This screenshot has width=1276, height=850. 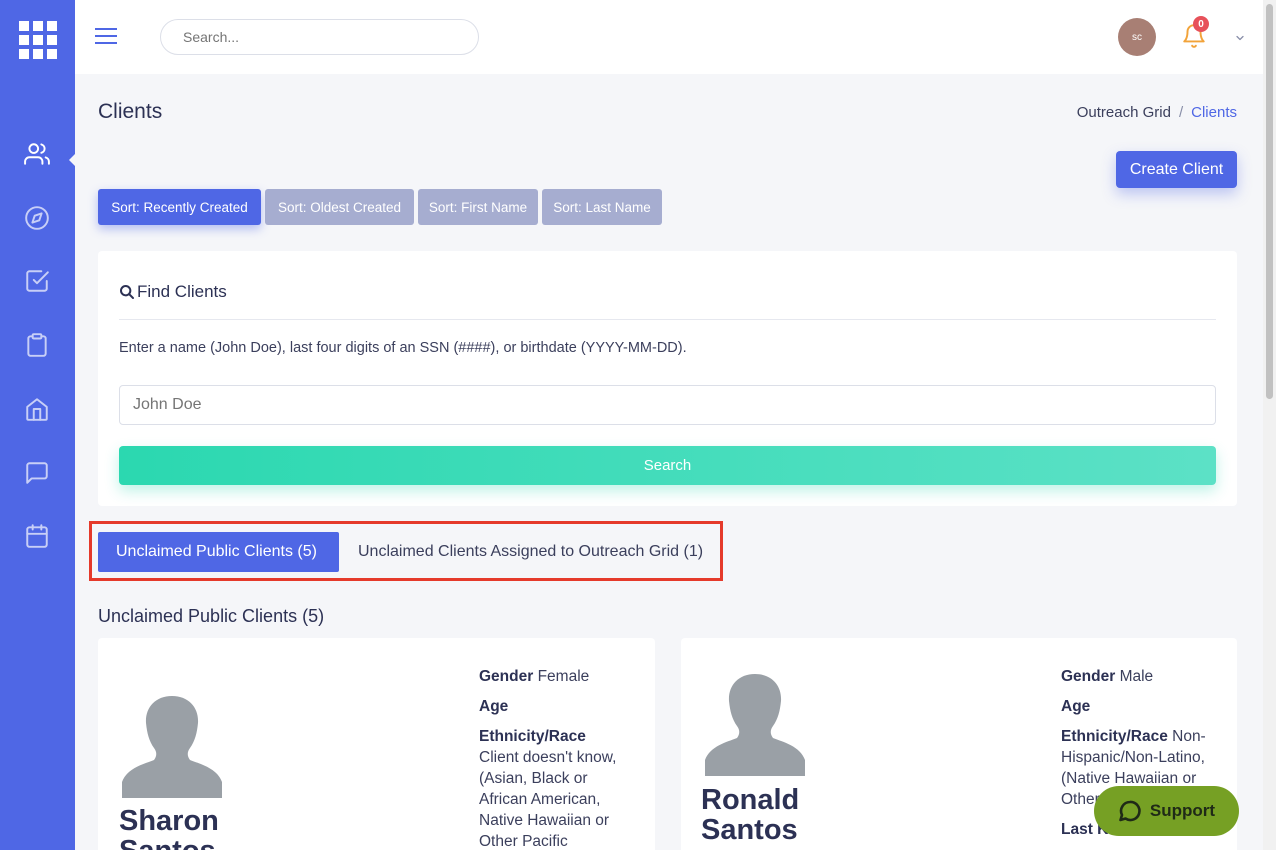 I want to click on top-bar: sc 0, so click(x=669, y=37).